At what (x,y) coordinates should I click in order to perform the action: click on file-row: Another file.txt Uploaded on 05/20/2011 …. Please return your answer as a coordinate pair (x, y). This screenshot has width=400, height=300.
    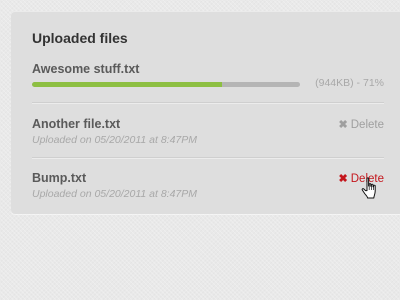
    Looking at the image, I should click on (208, 133).